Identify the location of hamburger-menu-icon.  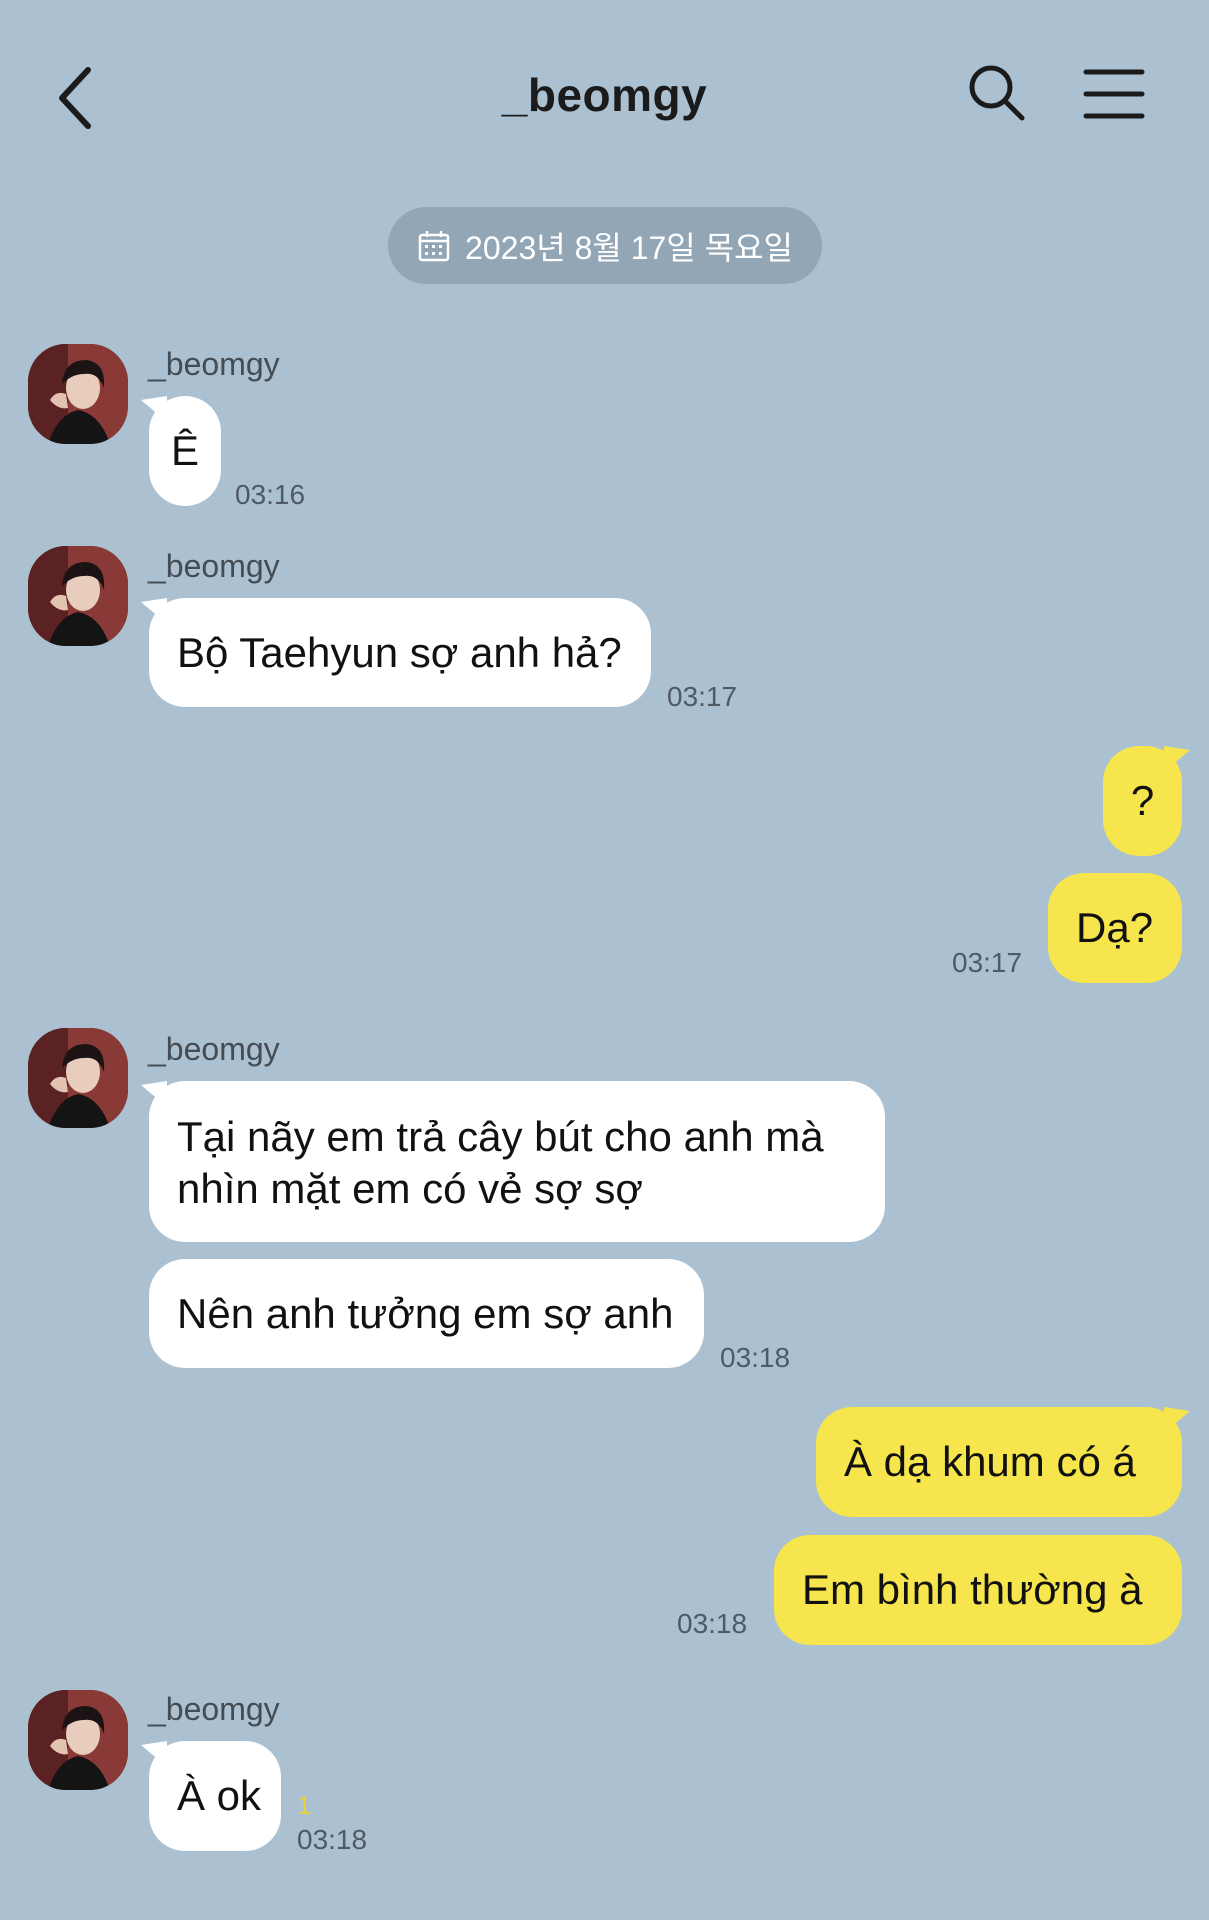
(1114, 94).